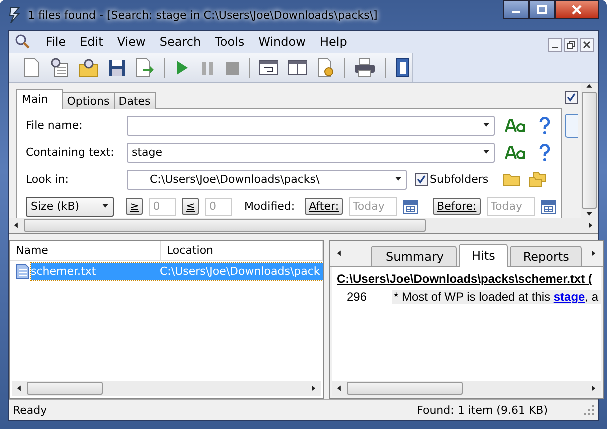  Describe the element at coordinates (357, 297) in the screenshot. I see `line-number: 296` at that location.